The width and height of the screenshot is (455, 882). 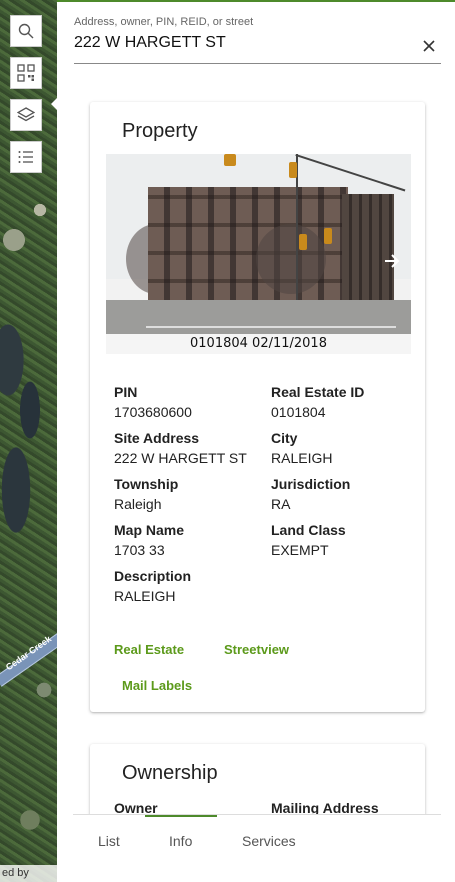 I want to click on field-site-address: Site Address 222 W HARGETT ST, so click(x=189, y=448).